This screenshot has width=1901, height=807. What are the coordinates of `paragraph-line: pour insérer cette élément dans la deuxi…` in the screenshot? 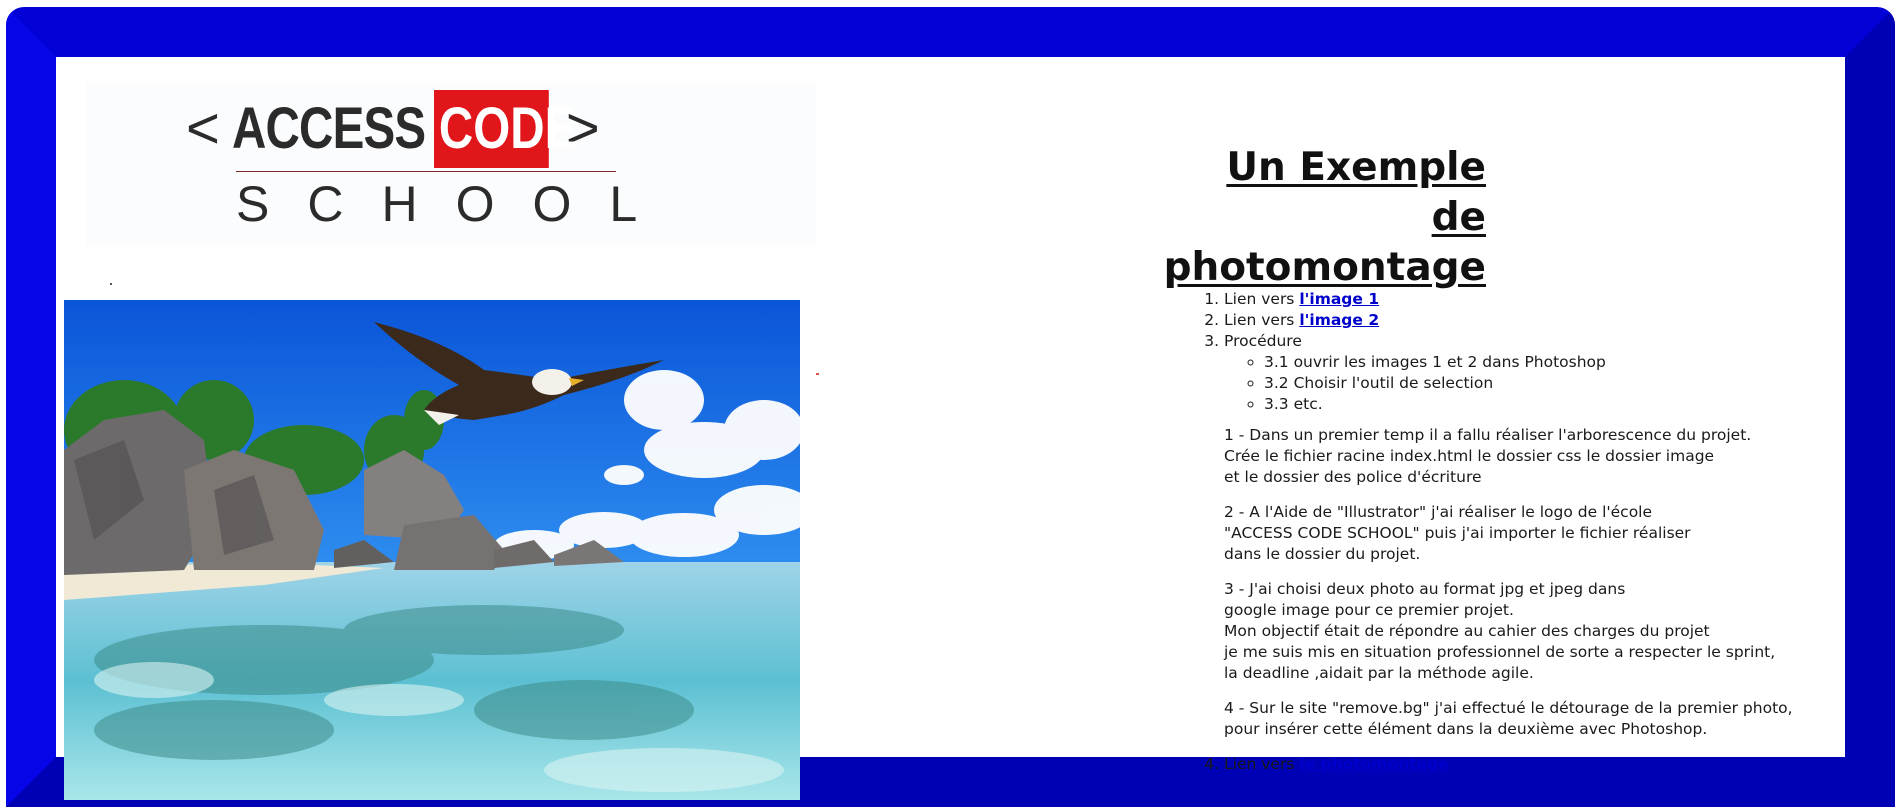 It's located at (1466, 729).